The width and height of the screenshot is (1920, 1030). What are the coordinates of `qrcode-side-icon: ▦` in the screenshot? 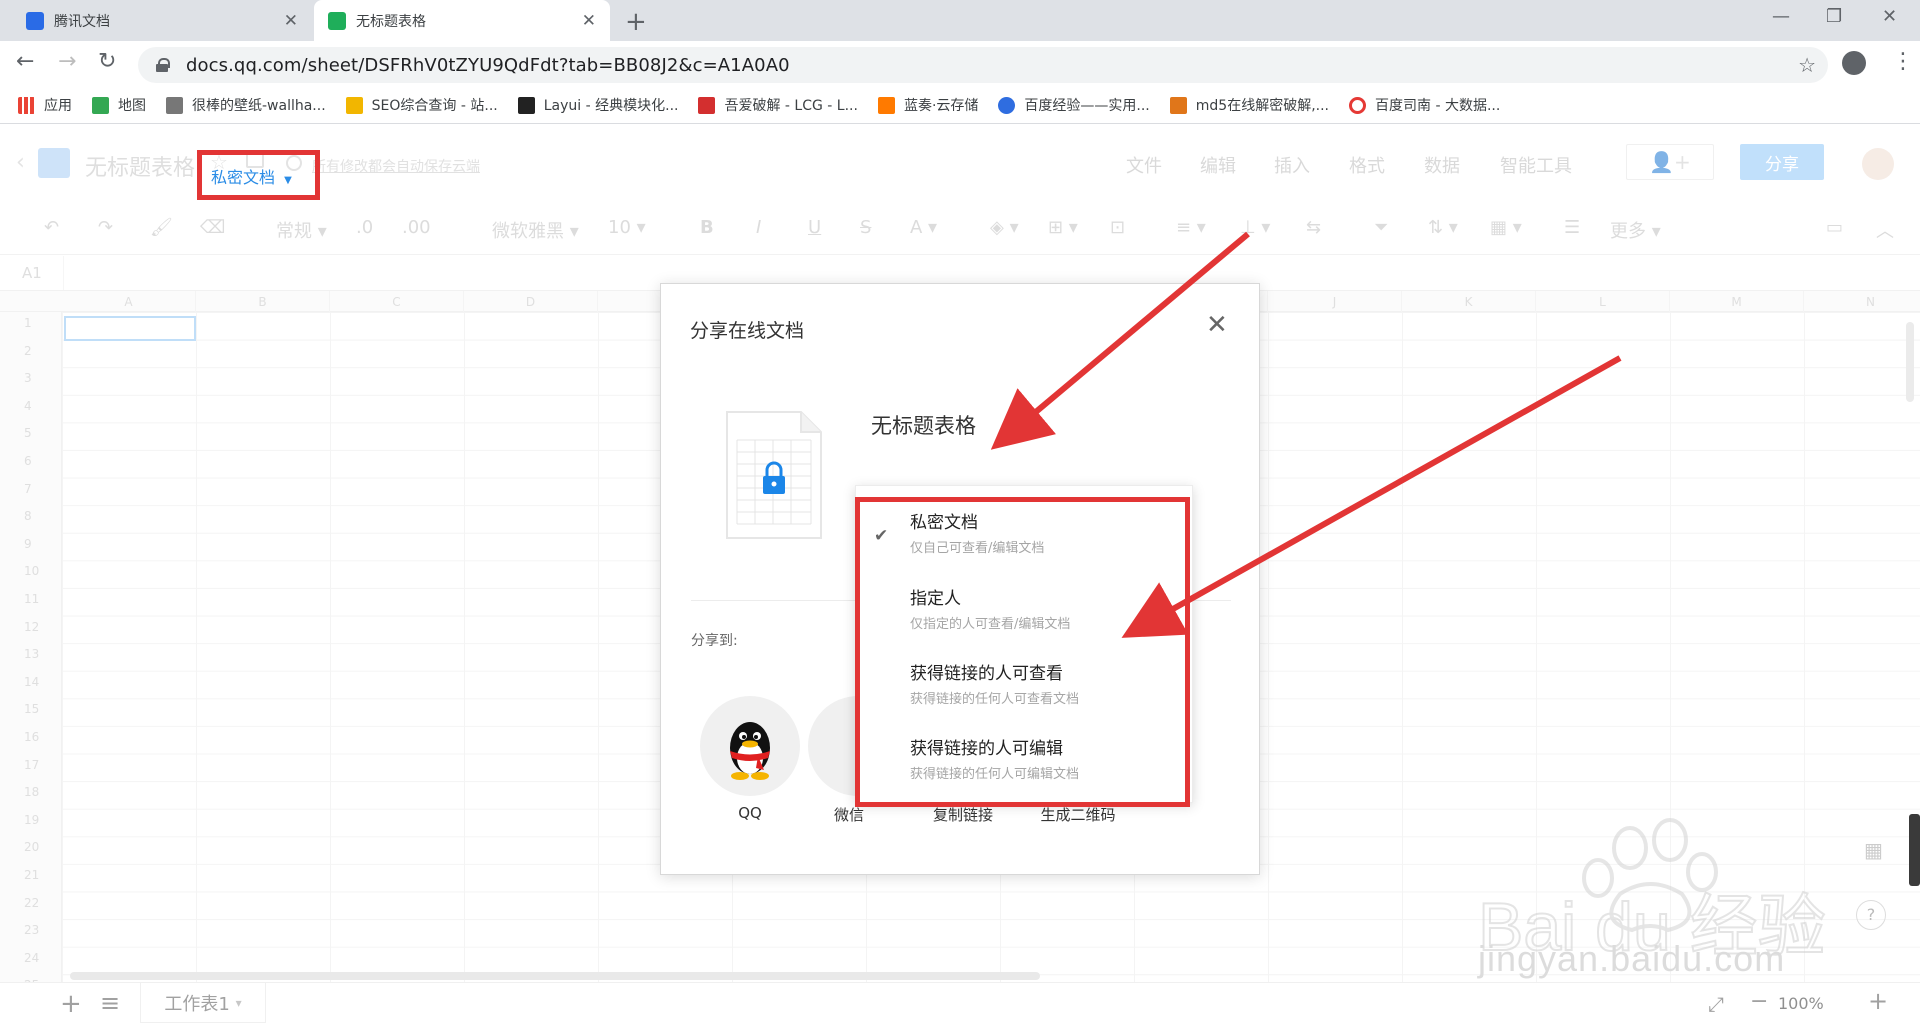 It's located at (1873, 850).